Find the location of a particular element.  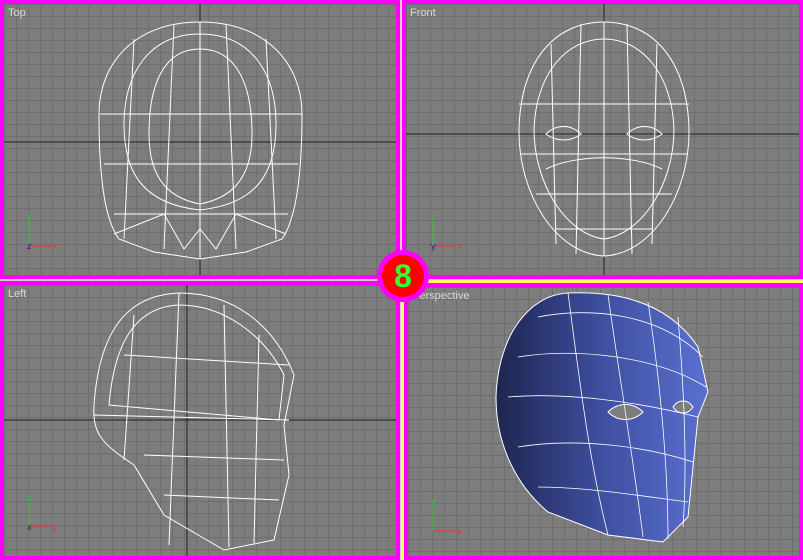

axis-tripod: z x is located at coordinates (446, 516).